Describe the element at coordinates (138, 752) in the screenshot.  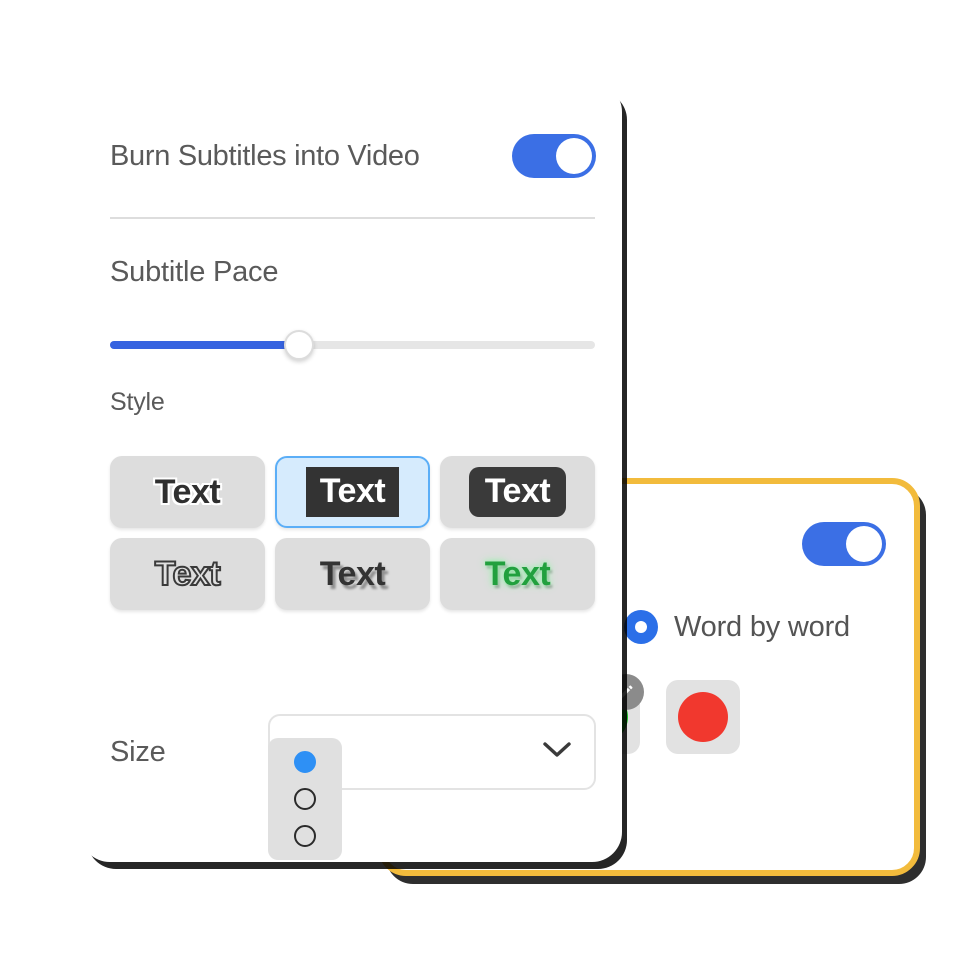
I see `size-label: Size` at that location.